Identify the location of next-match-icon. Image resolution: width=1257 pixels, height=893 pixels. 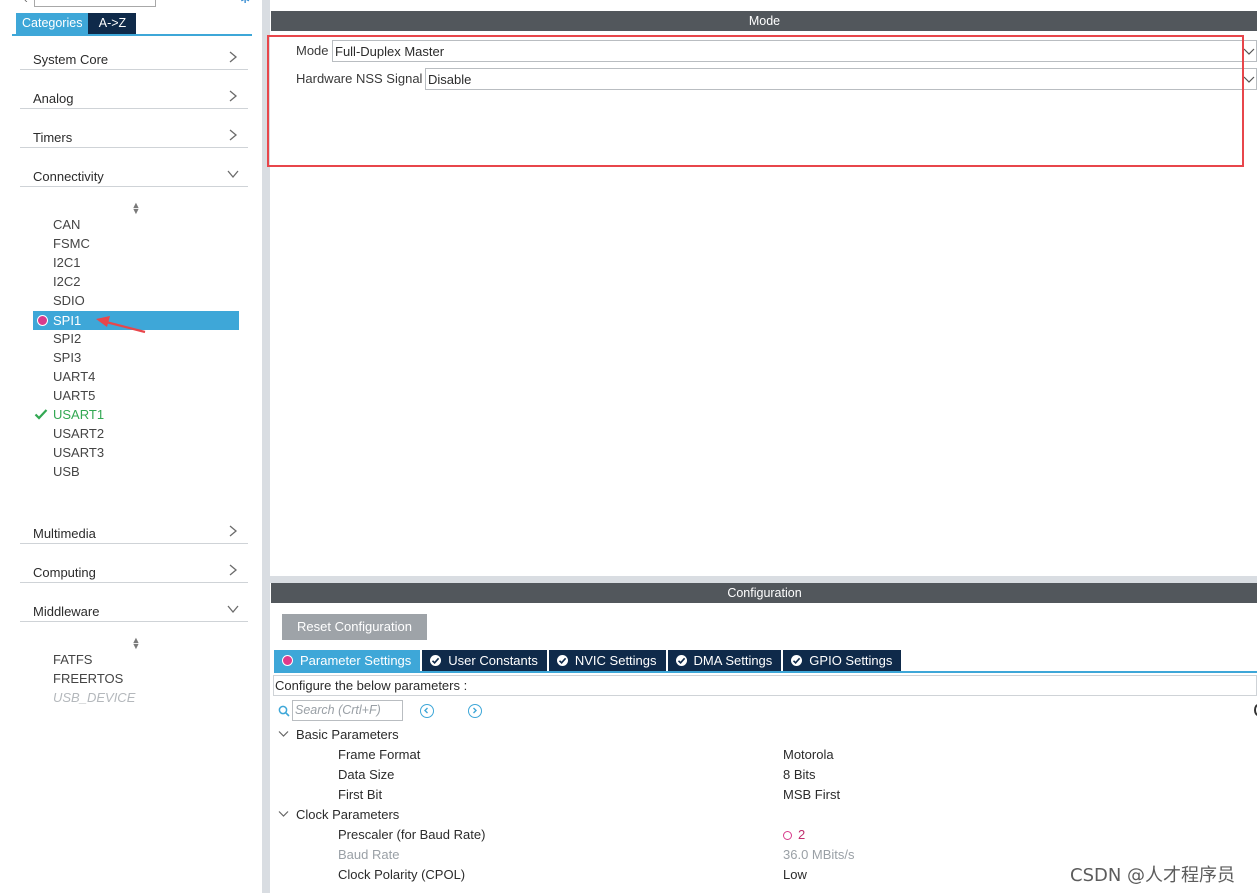
(475, 711).